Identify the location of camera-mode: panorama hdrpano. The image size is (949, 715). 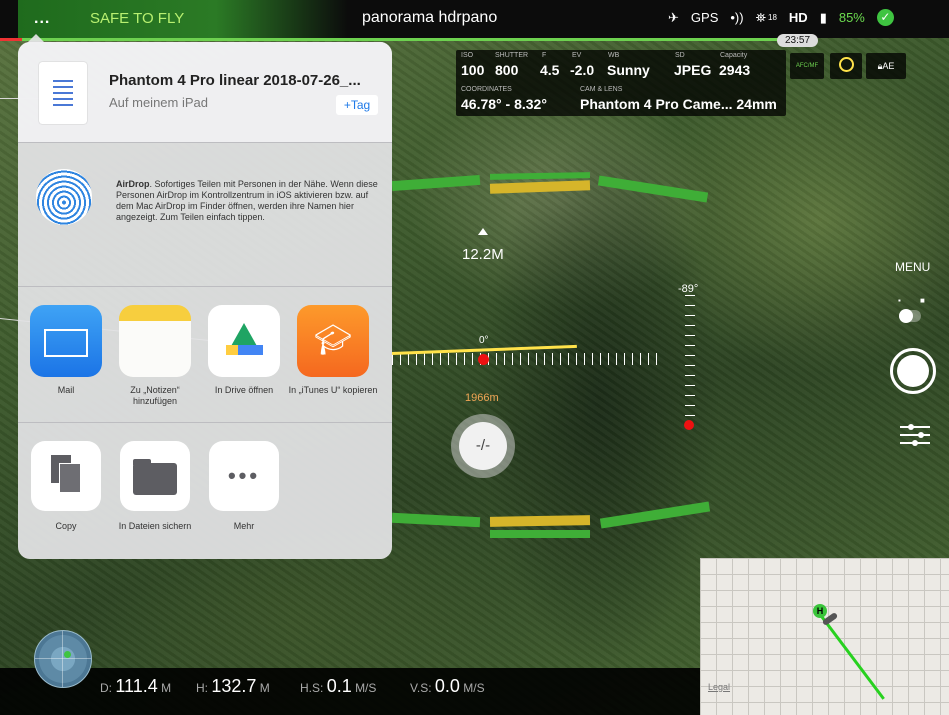
(429, 18).